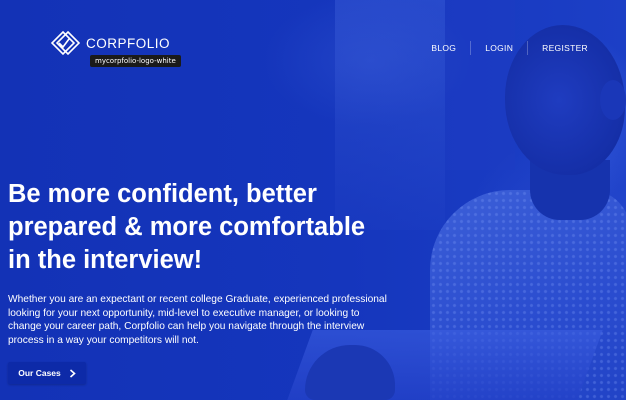 The height and width of the screenshot is (400, 626). I want to click on our-cases-label: Our Cases, so click(39, 373).